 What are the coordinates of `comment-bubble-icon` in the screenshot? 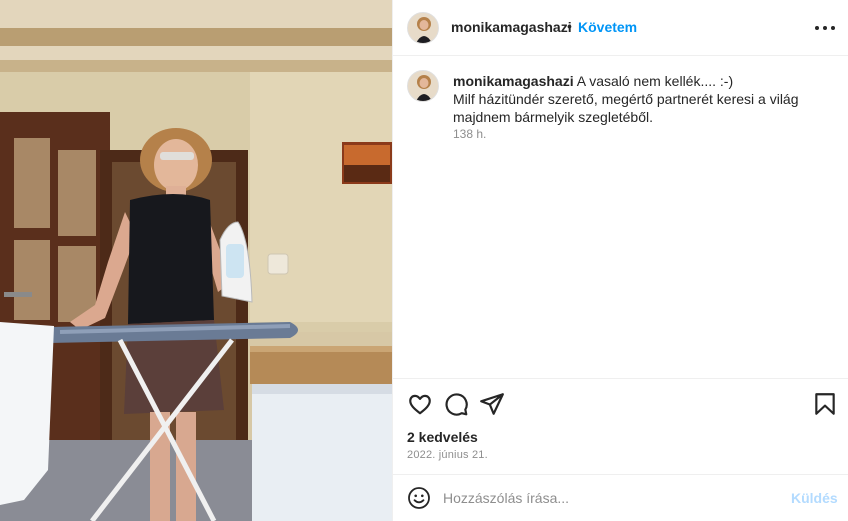 It's located at (456, 404).